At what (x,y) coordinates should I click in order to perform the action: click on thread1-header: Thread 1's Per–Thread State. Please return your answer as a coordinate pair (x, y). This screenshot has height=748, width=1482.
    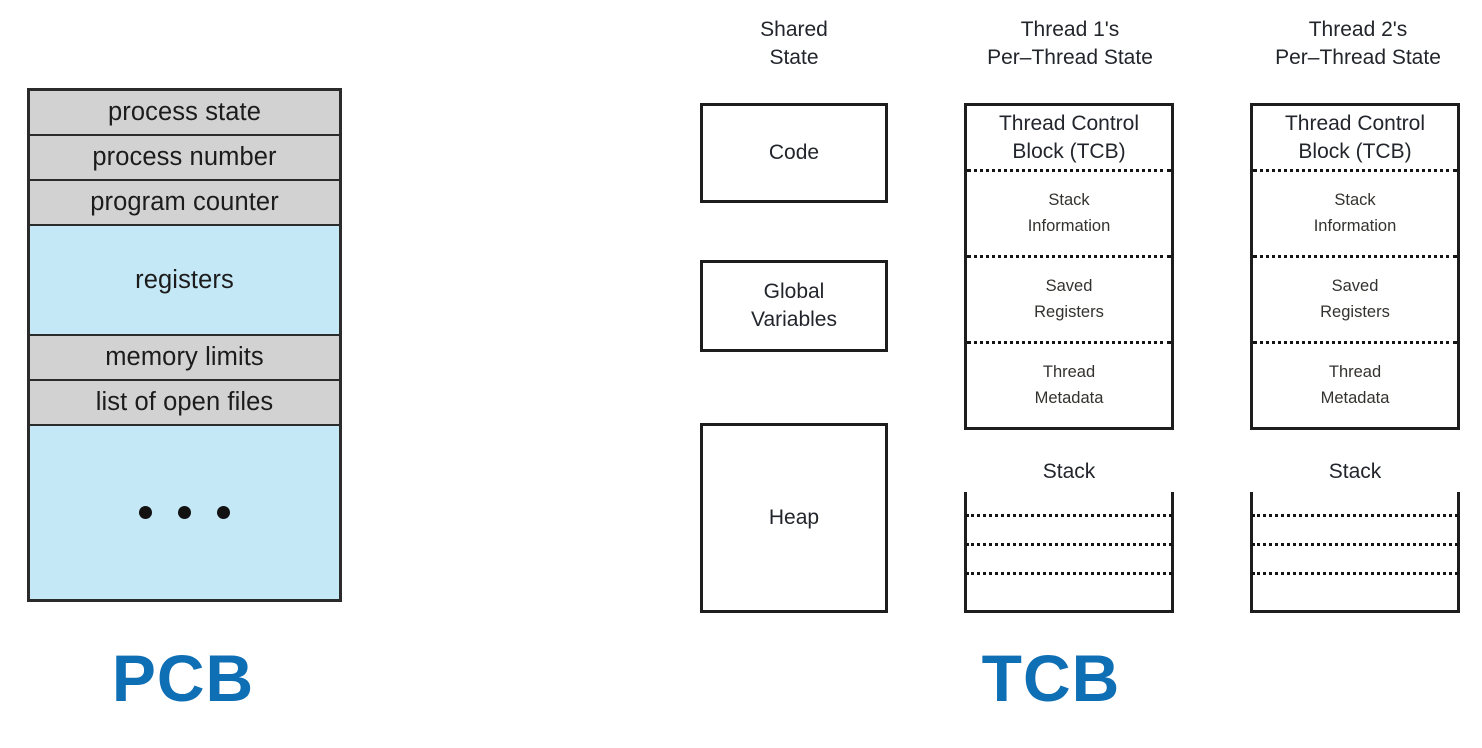
    Looking at the image, I should click on (1070, 43).